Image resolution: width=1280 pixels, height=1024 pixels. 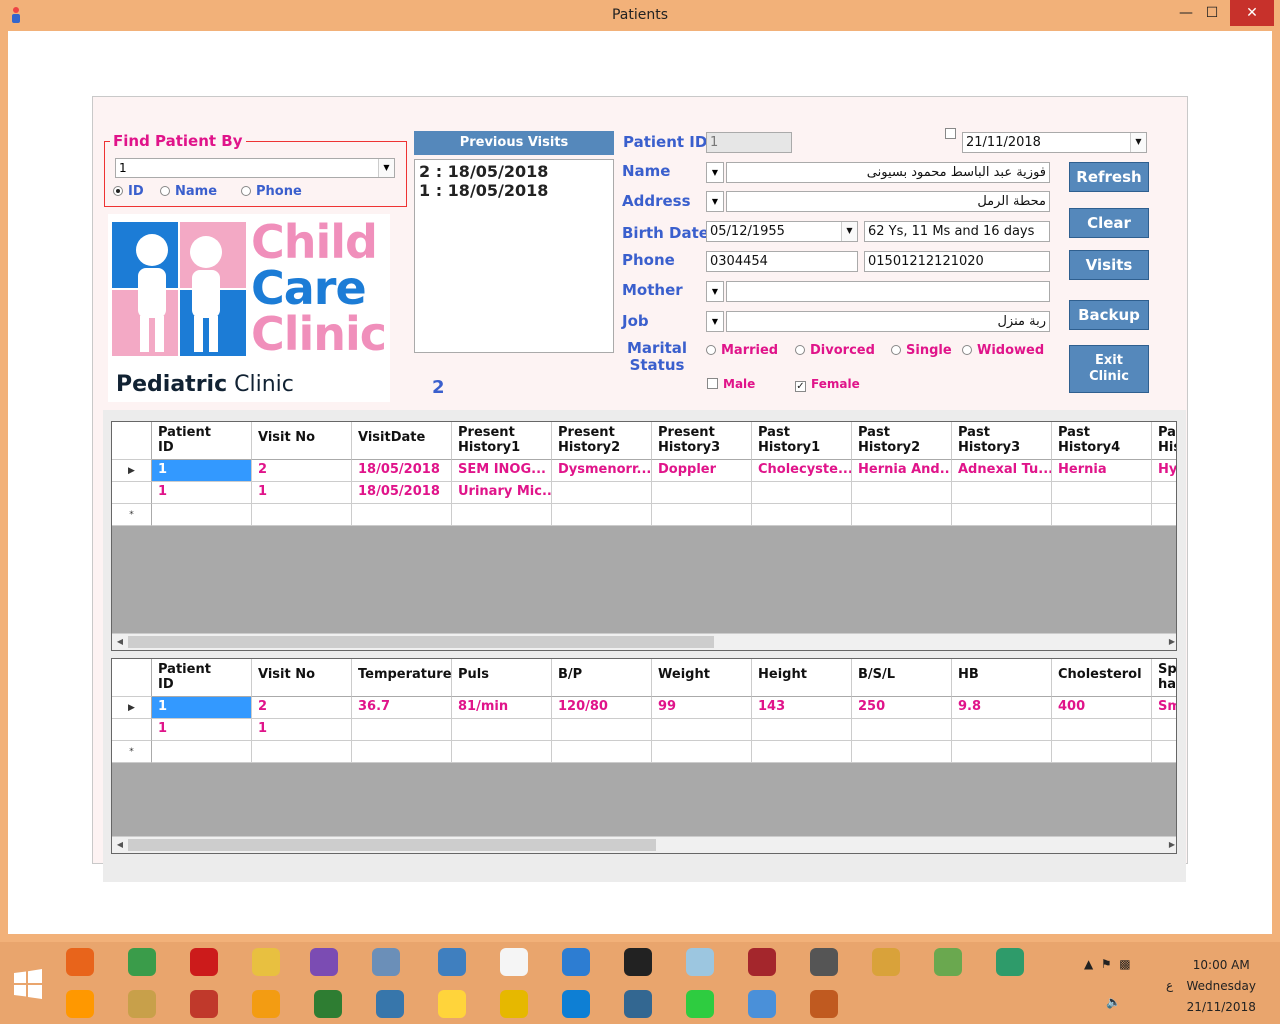 I want to click on female-checkbox: ✓ Female, so click(x=827, y=384).